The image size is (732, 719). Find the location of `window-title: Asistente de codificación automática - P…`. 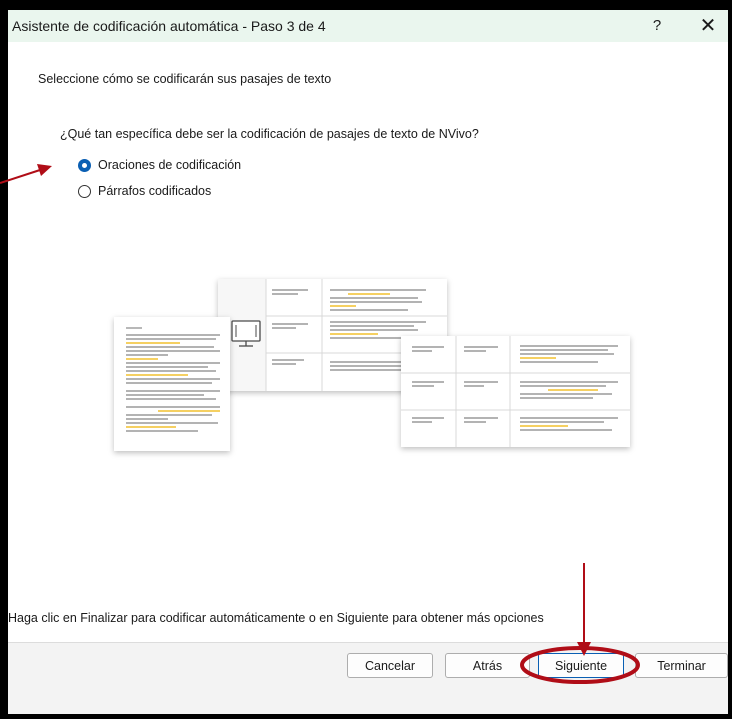

window-title: Asistente de codificación automática - P… is located at coordinates (169, 26).